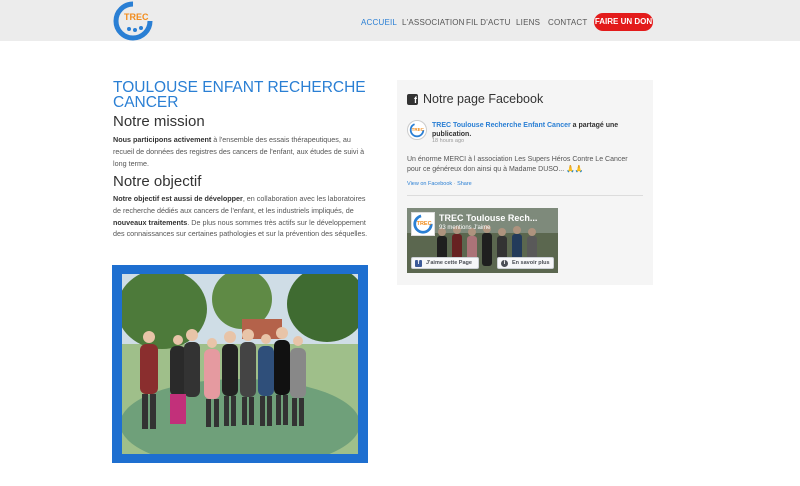 This screenshot has height=486, width=800. What do you see at coordinates (379, 22) in the screenshot?
I see `nav-accueil: ACCUEIL` at bounding box center [379, 22].